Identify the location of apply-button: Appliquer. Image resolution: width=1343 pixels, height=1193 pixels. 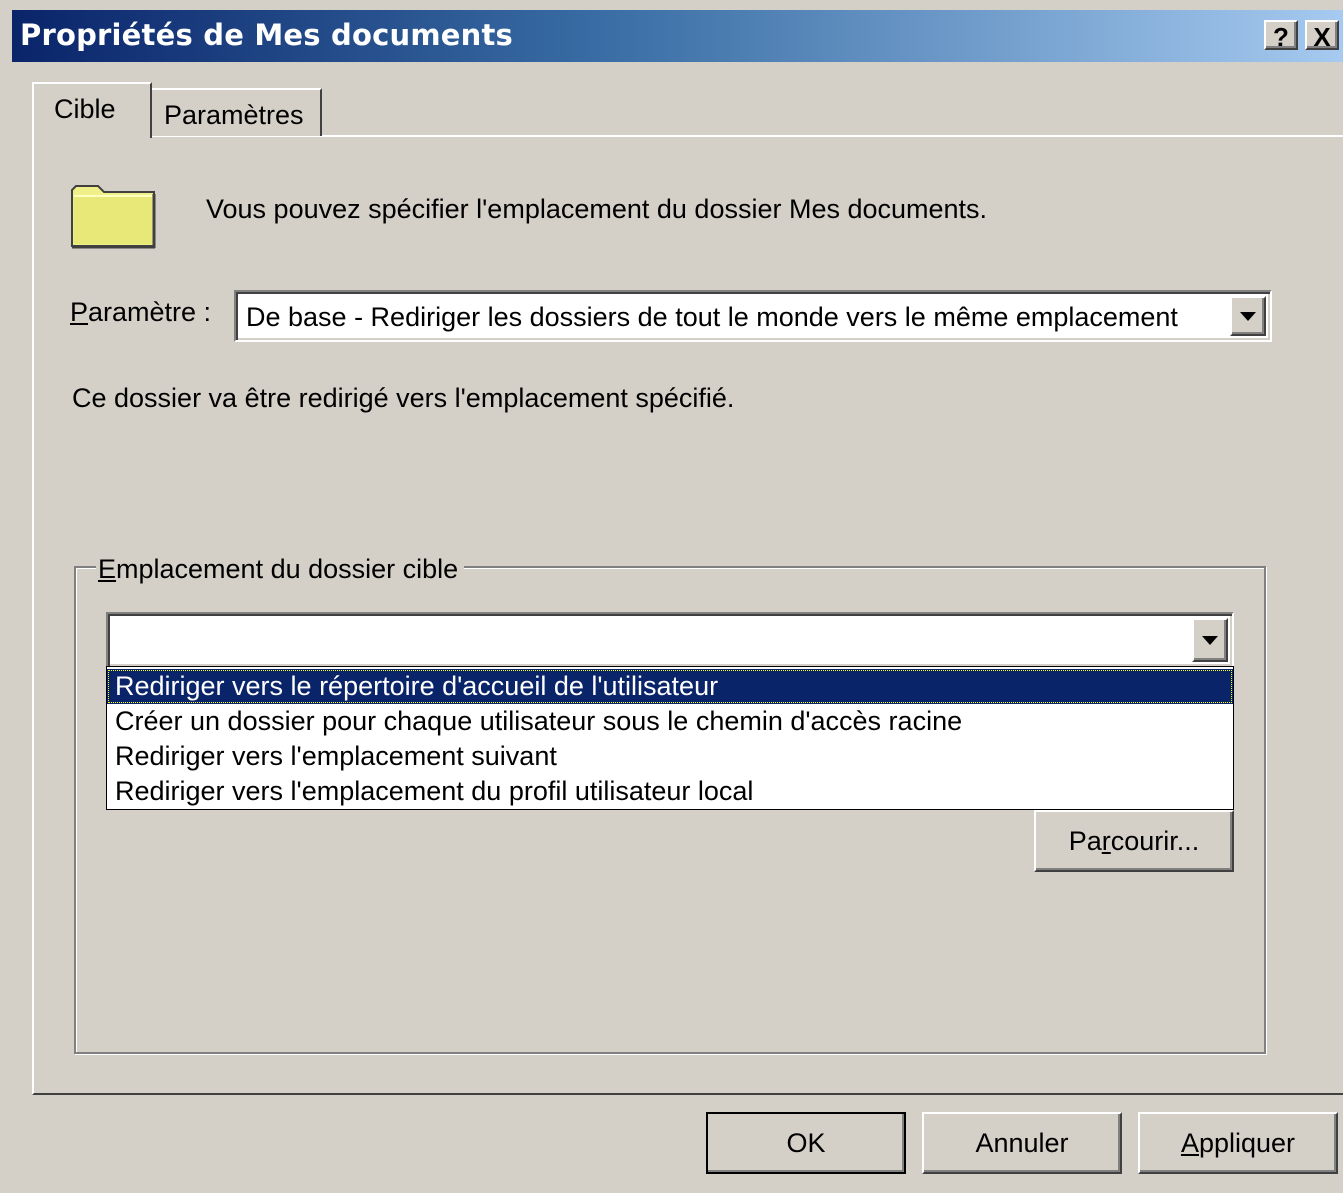
(1238, 1143).